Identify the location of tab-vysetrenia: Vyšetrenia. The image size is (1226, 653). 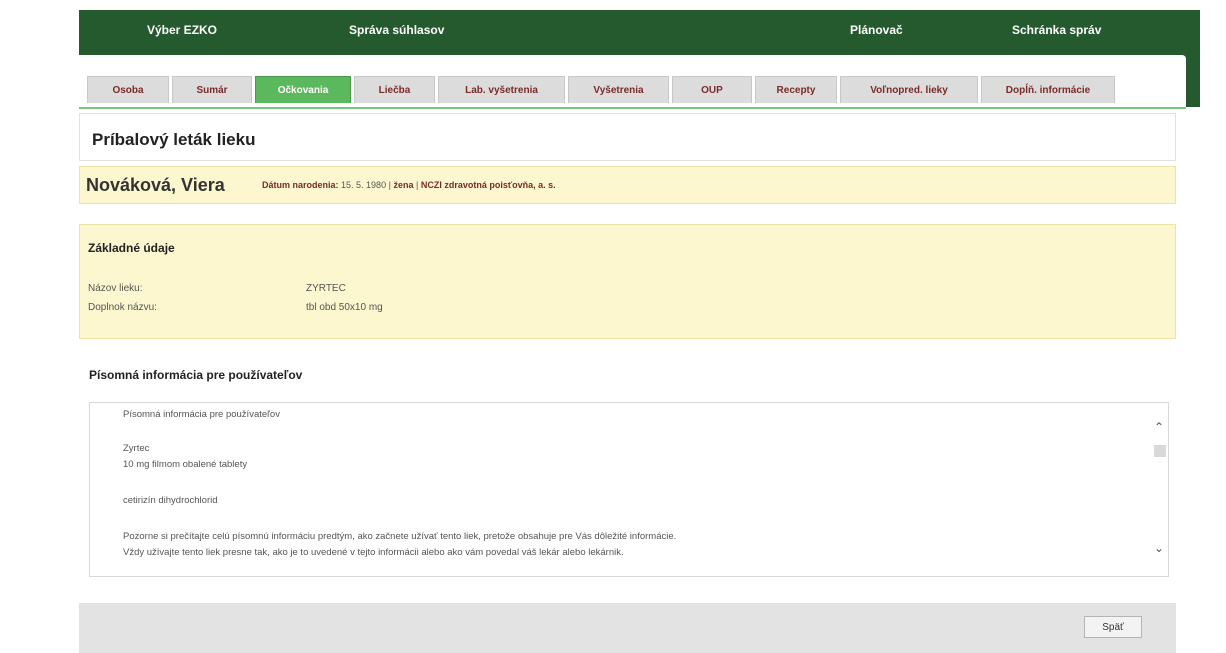
(618, 89).